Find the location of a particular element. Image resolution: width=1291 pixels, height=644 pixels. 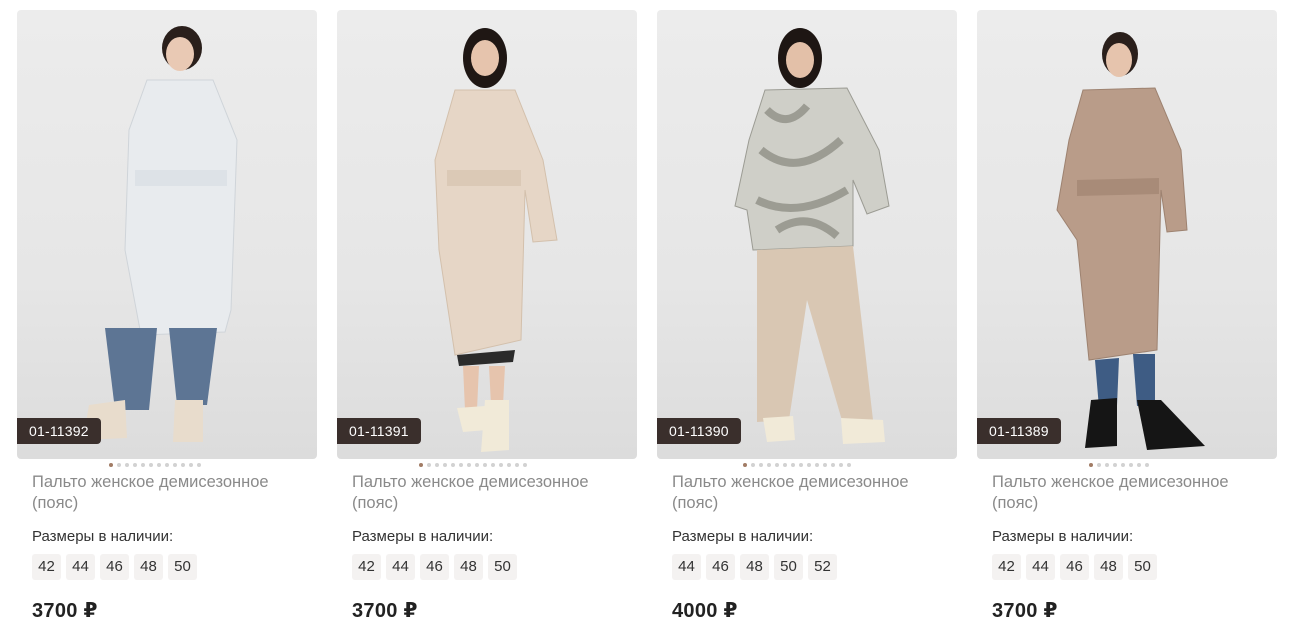

sku-badge: 01-11389 is located at coordinates (1019, 431).